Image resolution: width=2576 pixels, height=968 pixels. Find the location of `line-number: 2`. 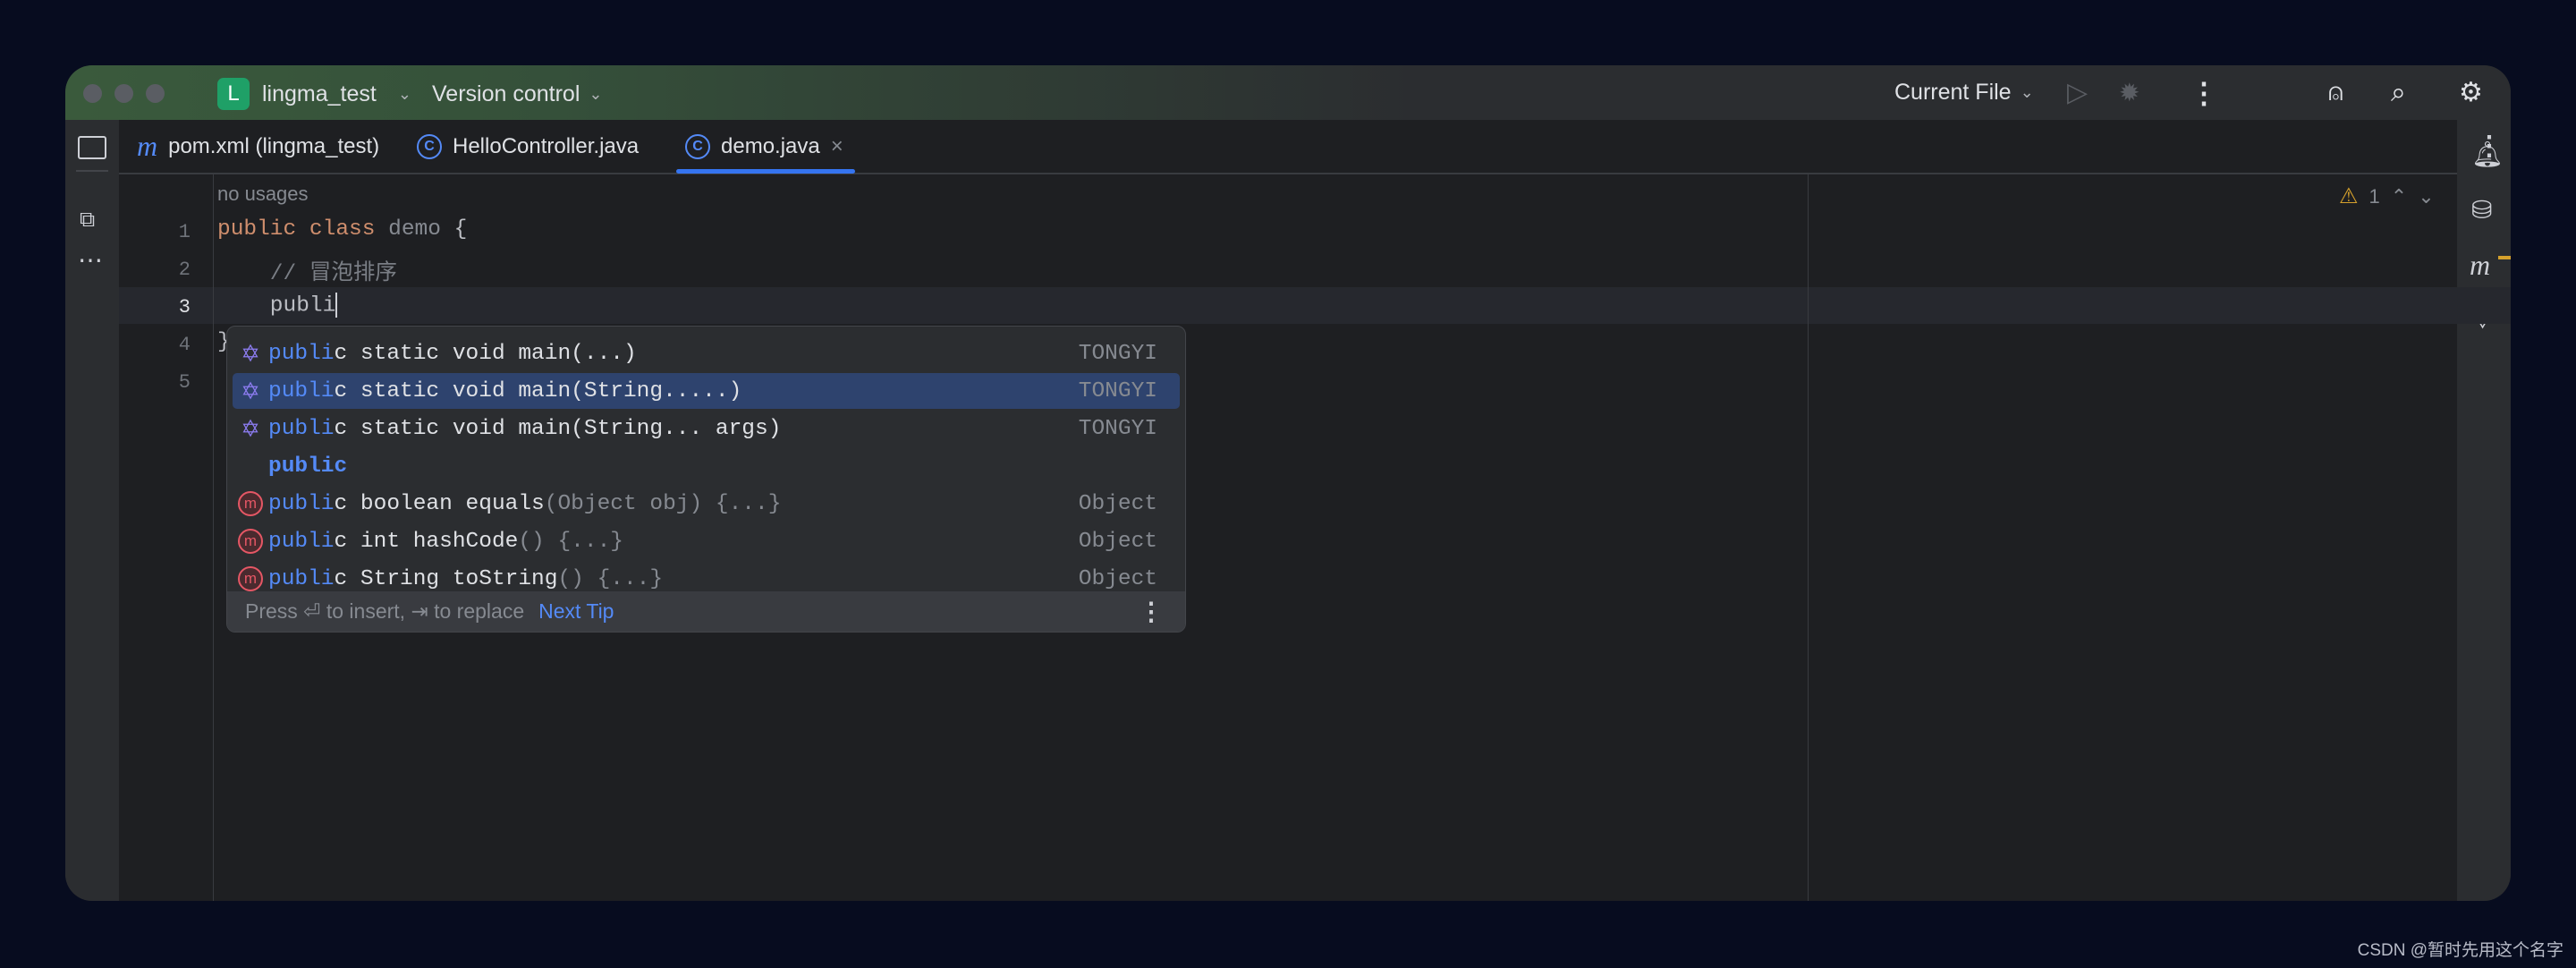

line-number: 2 is located at coordinates (184, 270).